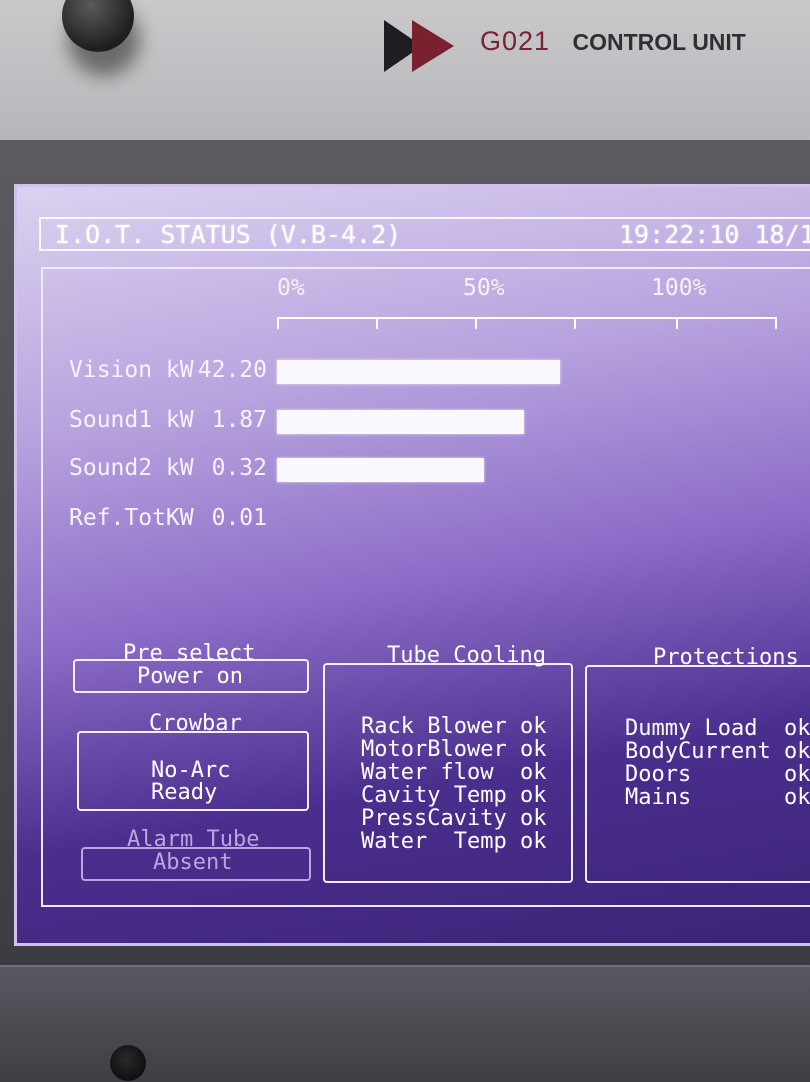 This screenshot has height=1082, width=810. What do you see at coordinates (239, 468) in the screenshot?
I see `power-value-sound2: 0.32` at bounding box center [239, 468].